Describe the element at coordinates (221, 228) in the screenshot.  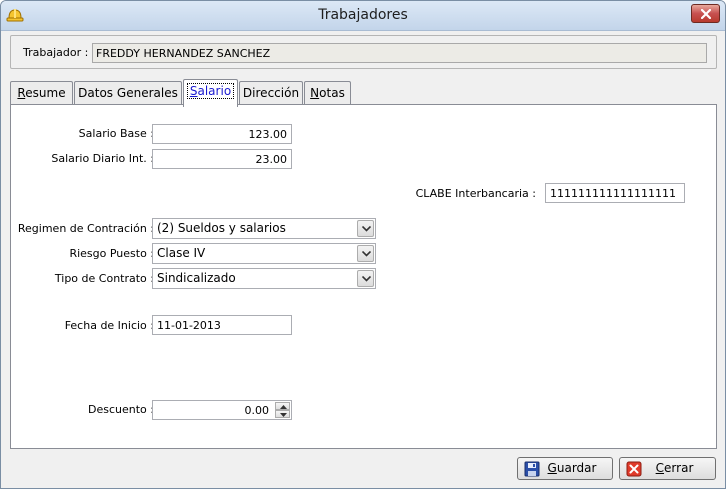
I see `regimen-selected-value: (2) Sueldos y salarios` at that location.